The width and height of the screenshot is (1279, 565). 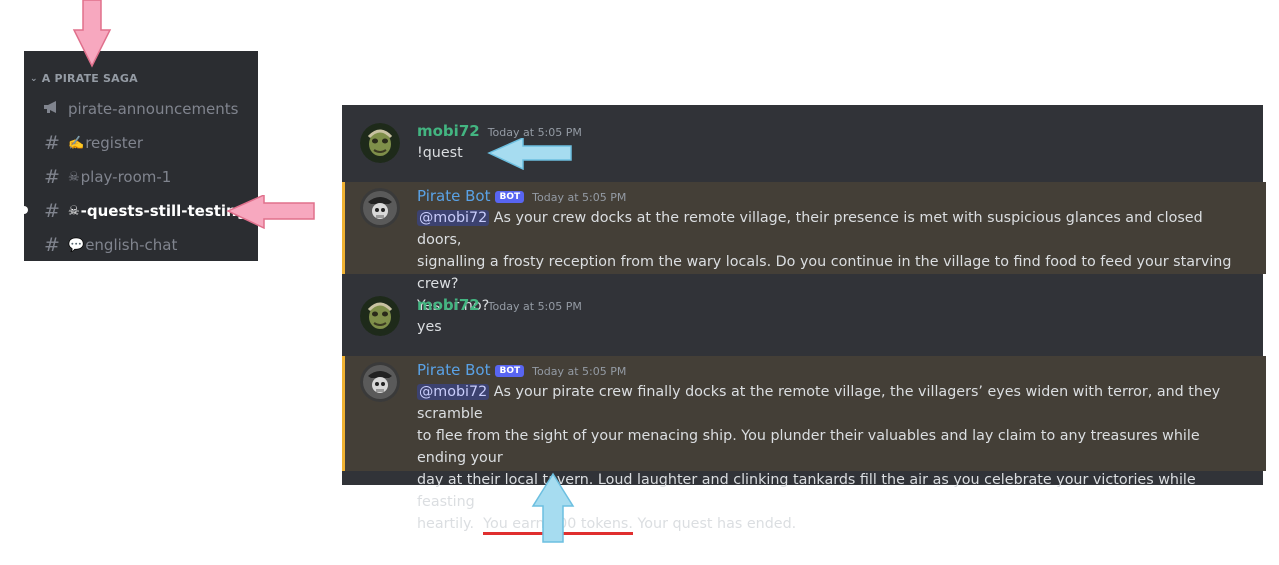 I want to click on sidebar-item-label: play-room-1, so click(x=126, y=177).